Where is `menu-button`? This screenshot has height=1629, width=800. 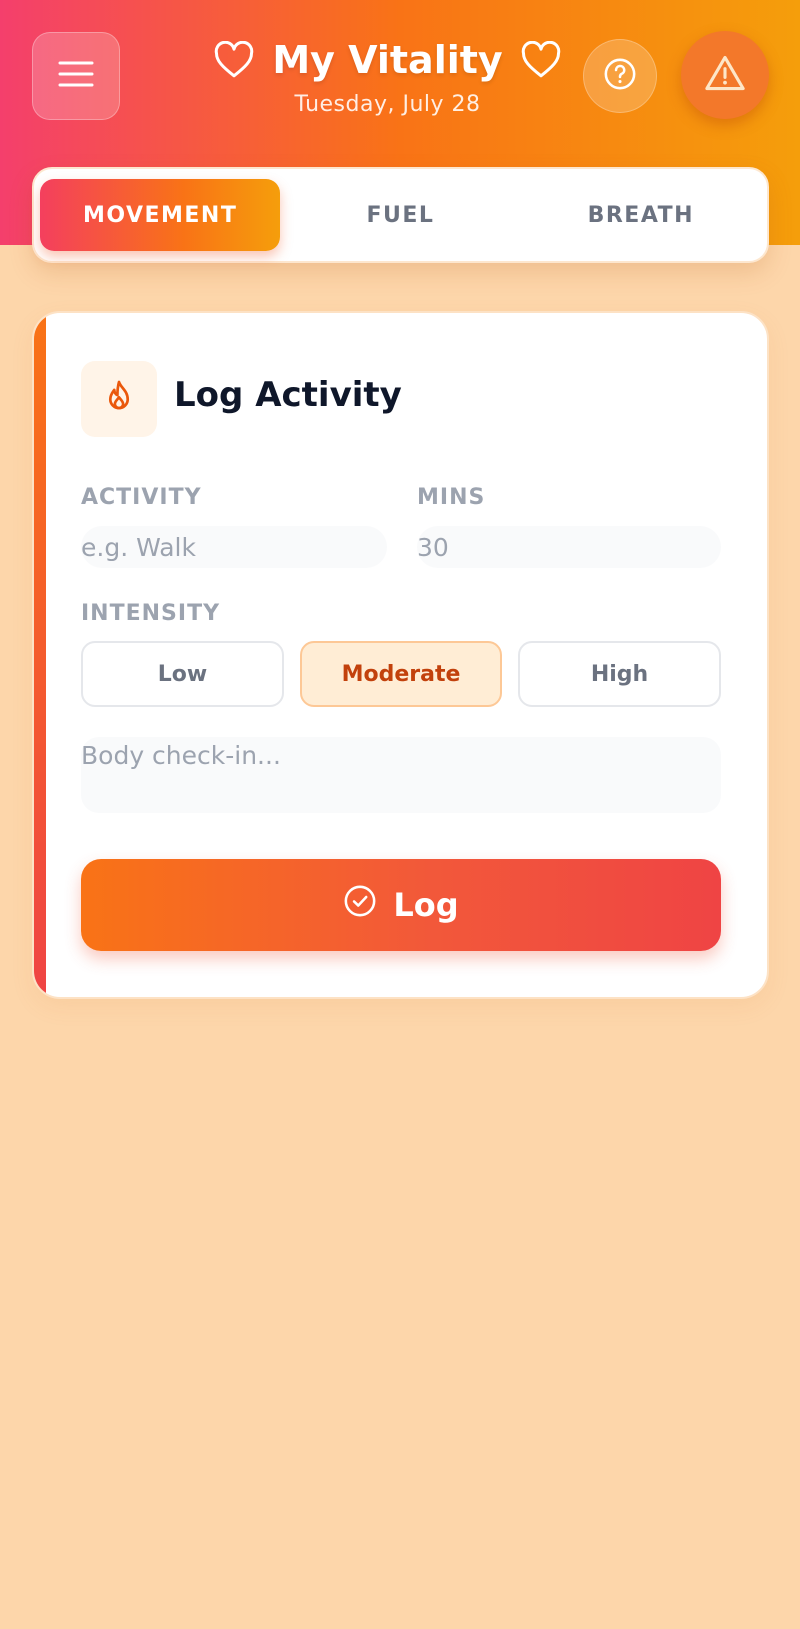 menu-button is located at coordinates (76, 76).